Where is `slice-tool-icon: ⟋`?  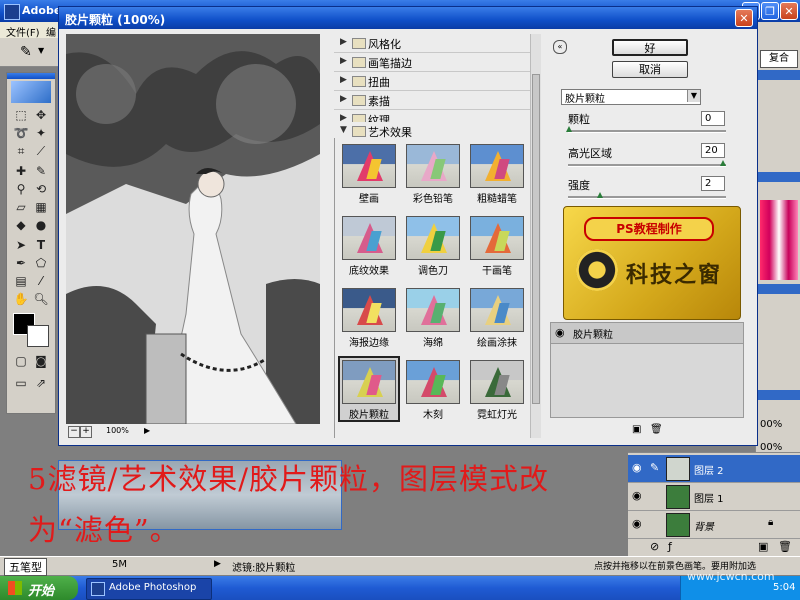
slice-tool-icon: ⟋ is located at coordinates (41, 151).